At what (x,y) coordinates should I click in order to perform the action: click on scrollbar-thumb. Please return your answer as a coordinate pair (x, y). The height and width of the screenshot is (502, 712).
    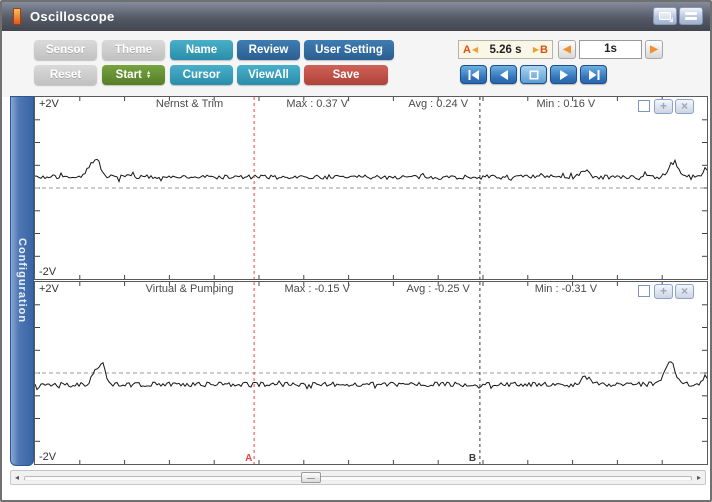
    Looking at the image, I should click on (311, 477).